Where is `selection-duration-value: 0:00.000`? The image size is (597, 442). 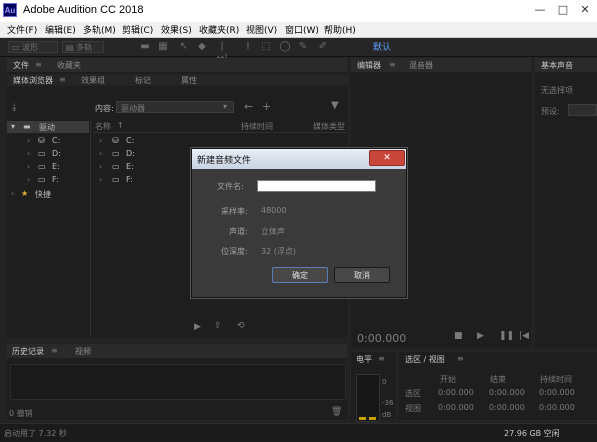
selection-duration-value: 0:00.000 is located at coordinates (557, 392).